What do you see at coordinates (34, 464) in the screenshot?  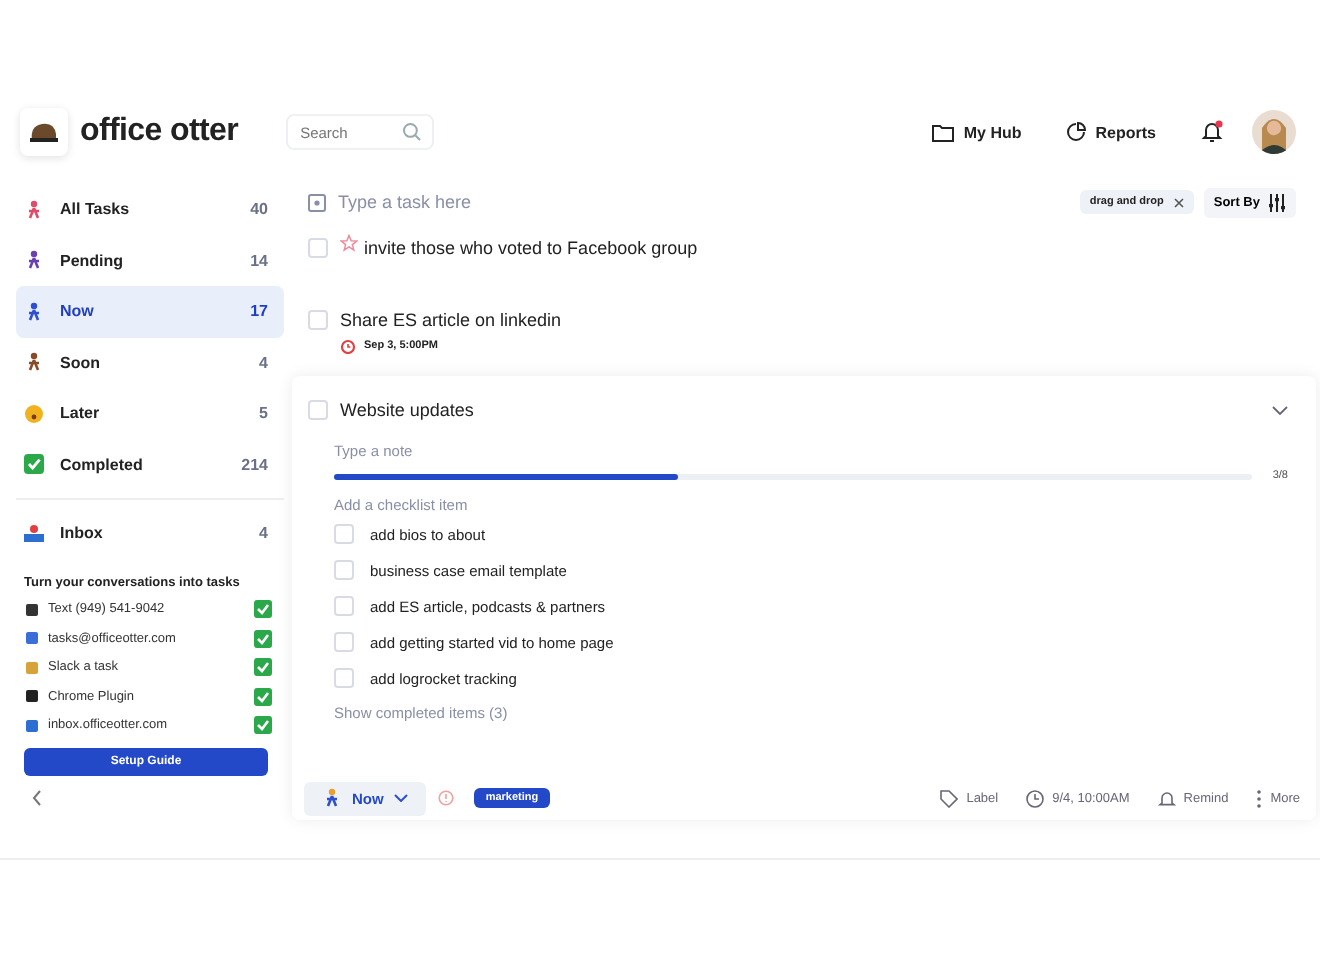 I see `check-mark-icon` at bounding box center [34, 464].